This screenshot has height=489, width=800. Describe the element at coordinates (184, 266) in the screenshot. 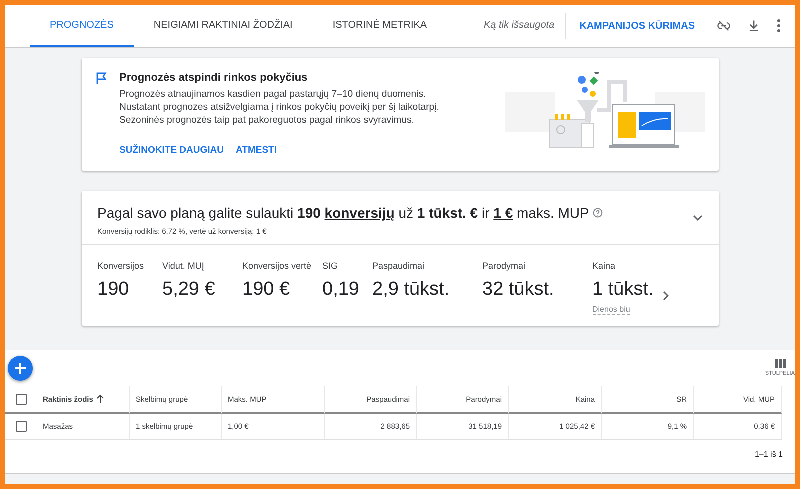

I see `metric-label: Vidut. MUĮ` at that location.